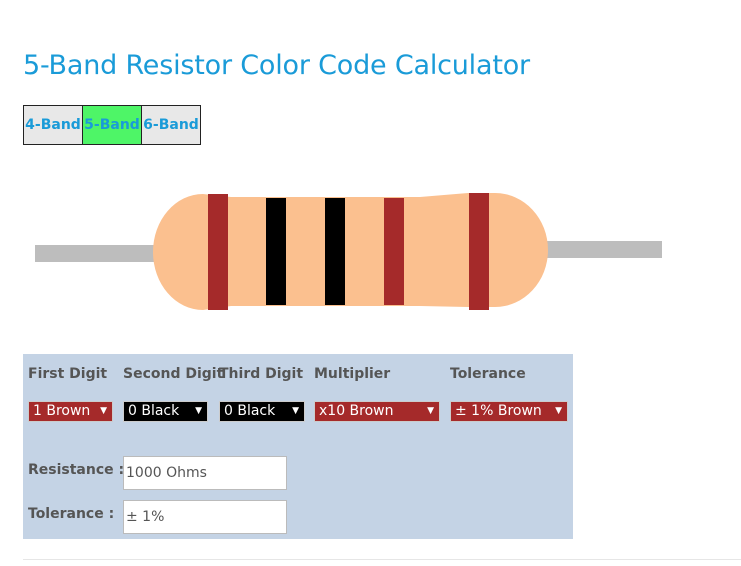 The width and height of the screenshot is (741, 566). What do you see at coordinates (76, 470) in the screenshot?
I see `resistance-label: Resistance :` at bounding box center [76, 470].